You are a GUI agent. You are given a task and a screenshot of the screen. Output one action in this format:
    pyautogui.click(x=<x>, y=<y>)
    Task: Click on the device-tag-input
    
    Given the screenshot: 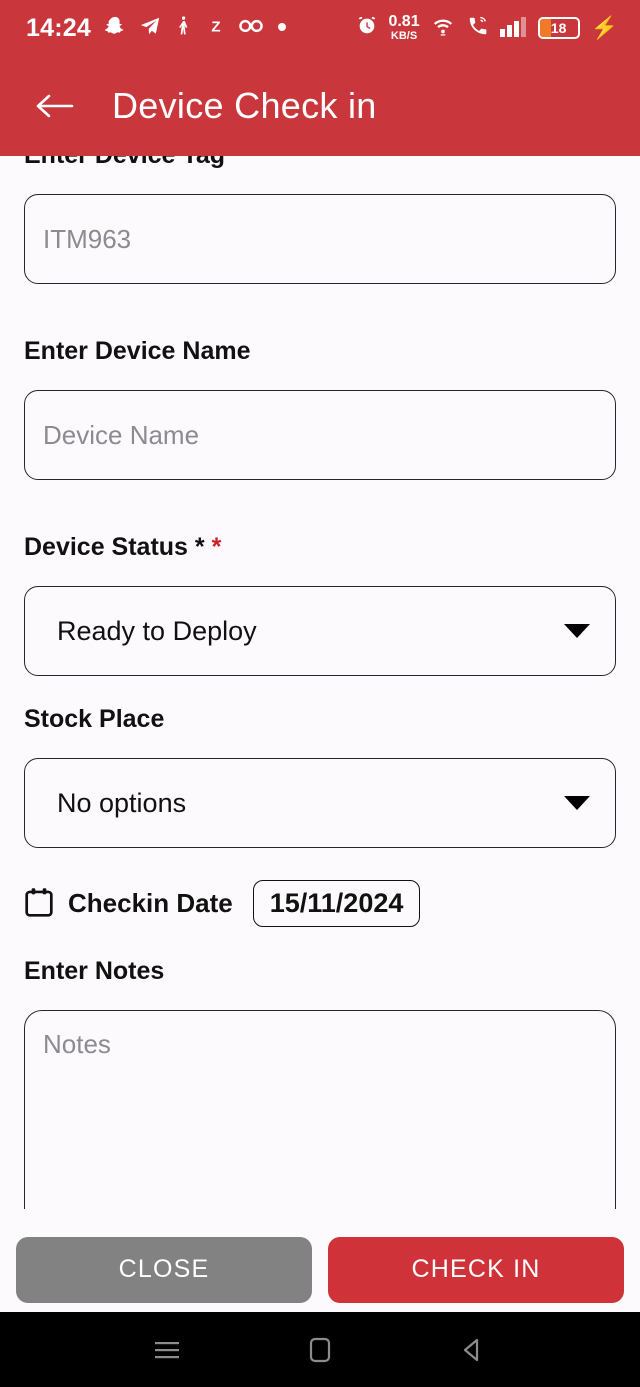 What is the action you would take?
    pyautogui.click(x=320, y=239)
    